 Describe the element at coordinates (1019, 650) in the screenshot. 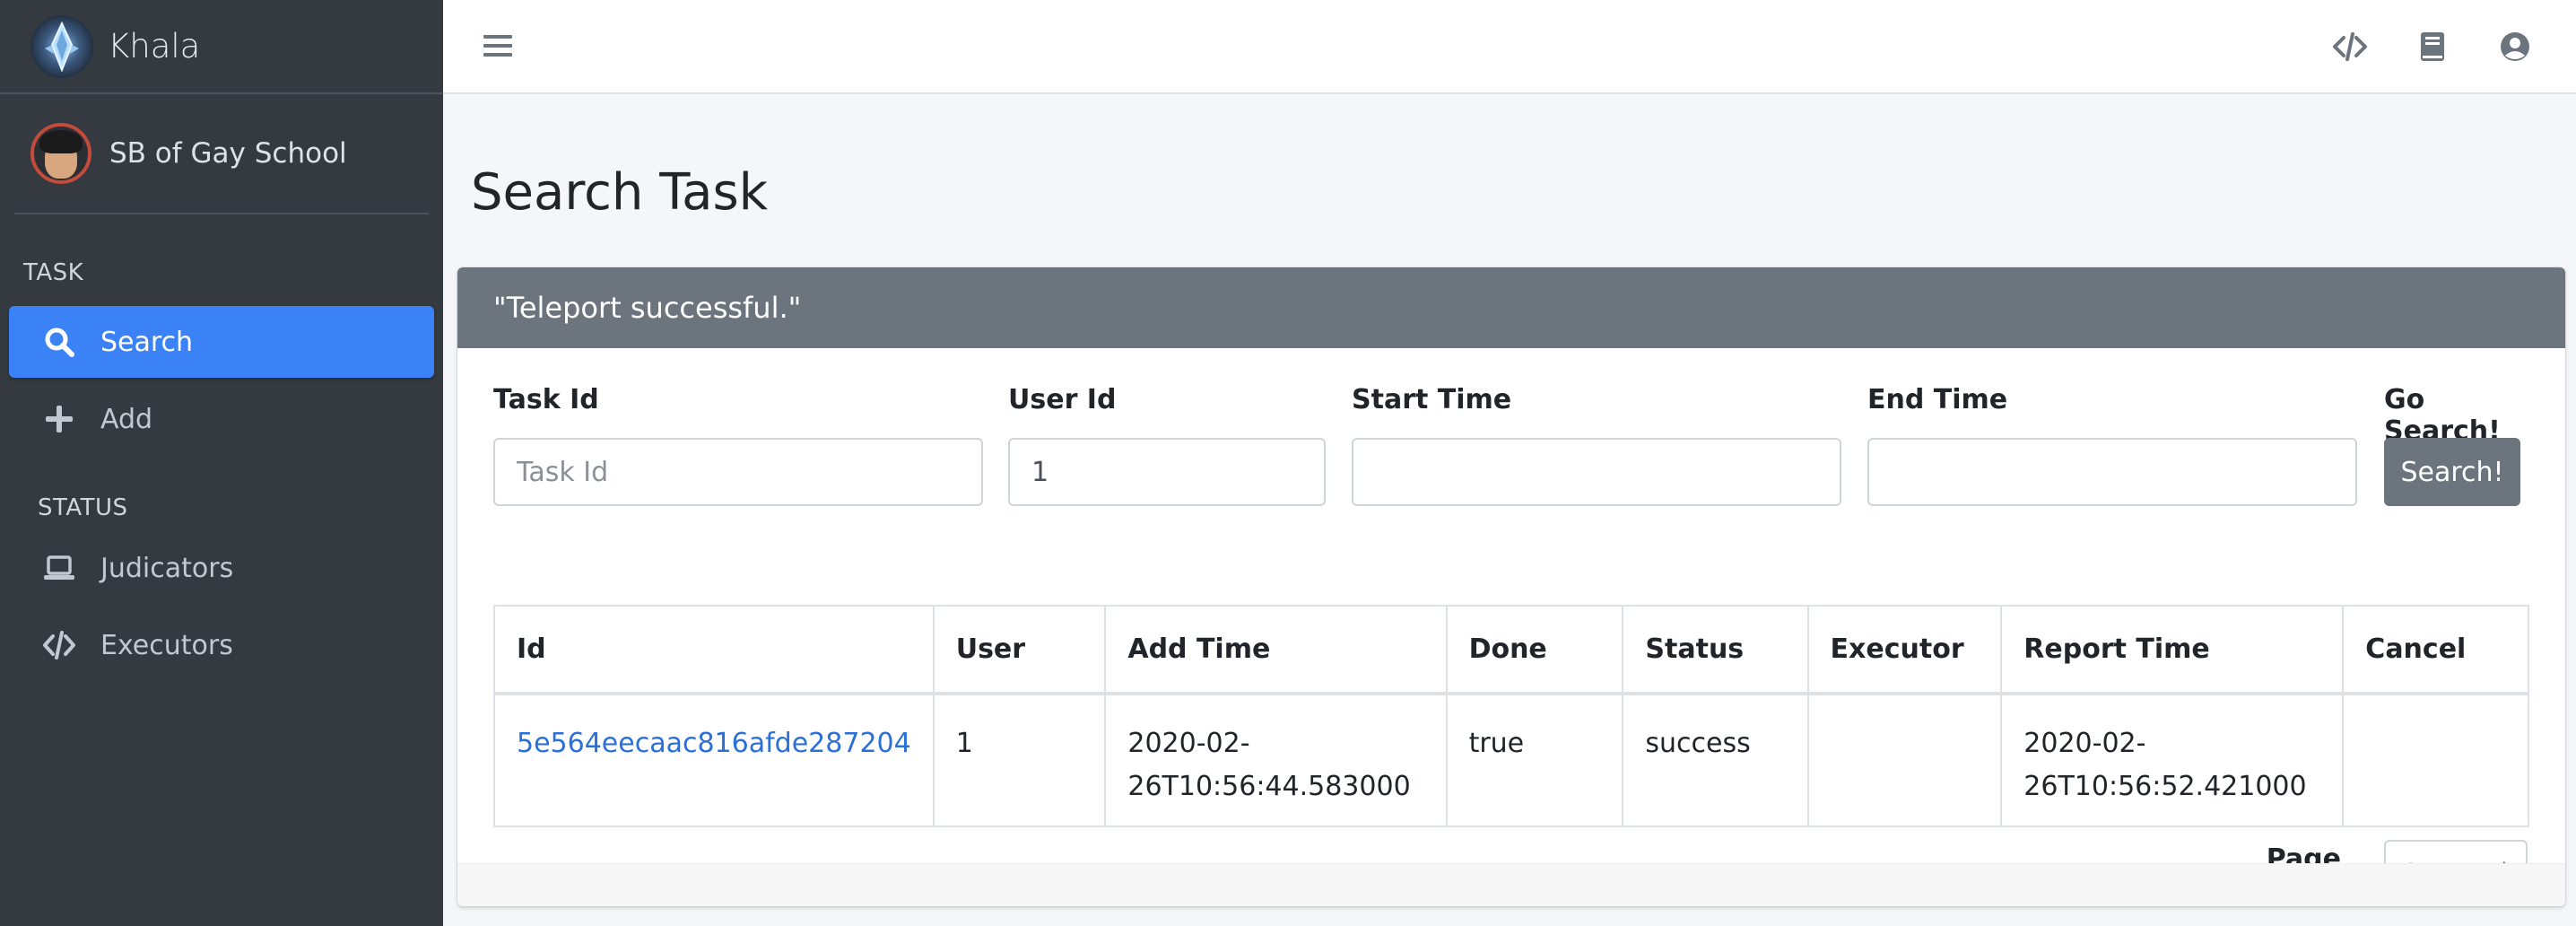

I see `column-header: User` at that location.